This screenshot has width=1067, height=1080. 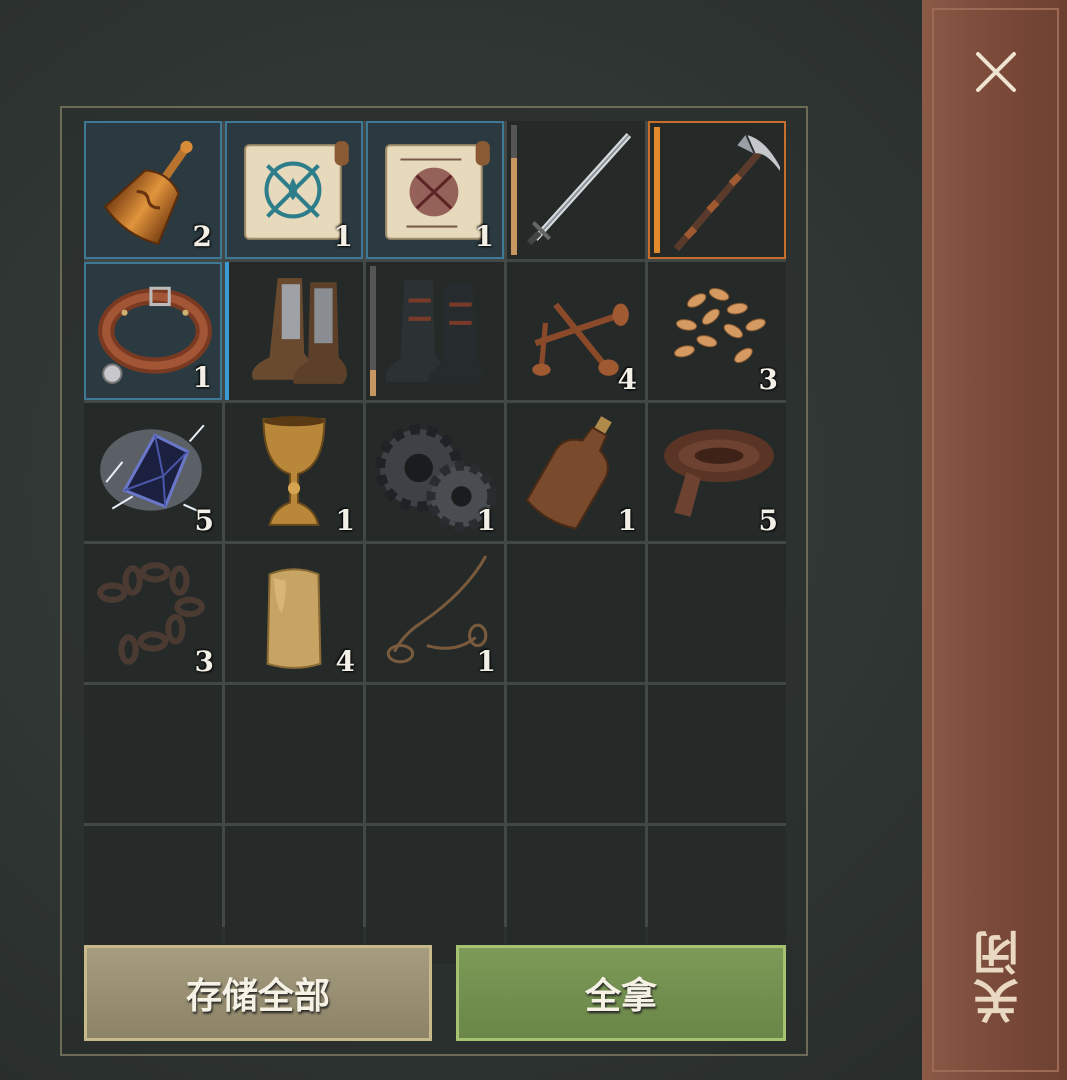 What do you see at coordinates (621, 993) in the screenshot?
I see `take-all-button: 全拿` at bounding box center [621, 993].